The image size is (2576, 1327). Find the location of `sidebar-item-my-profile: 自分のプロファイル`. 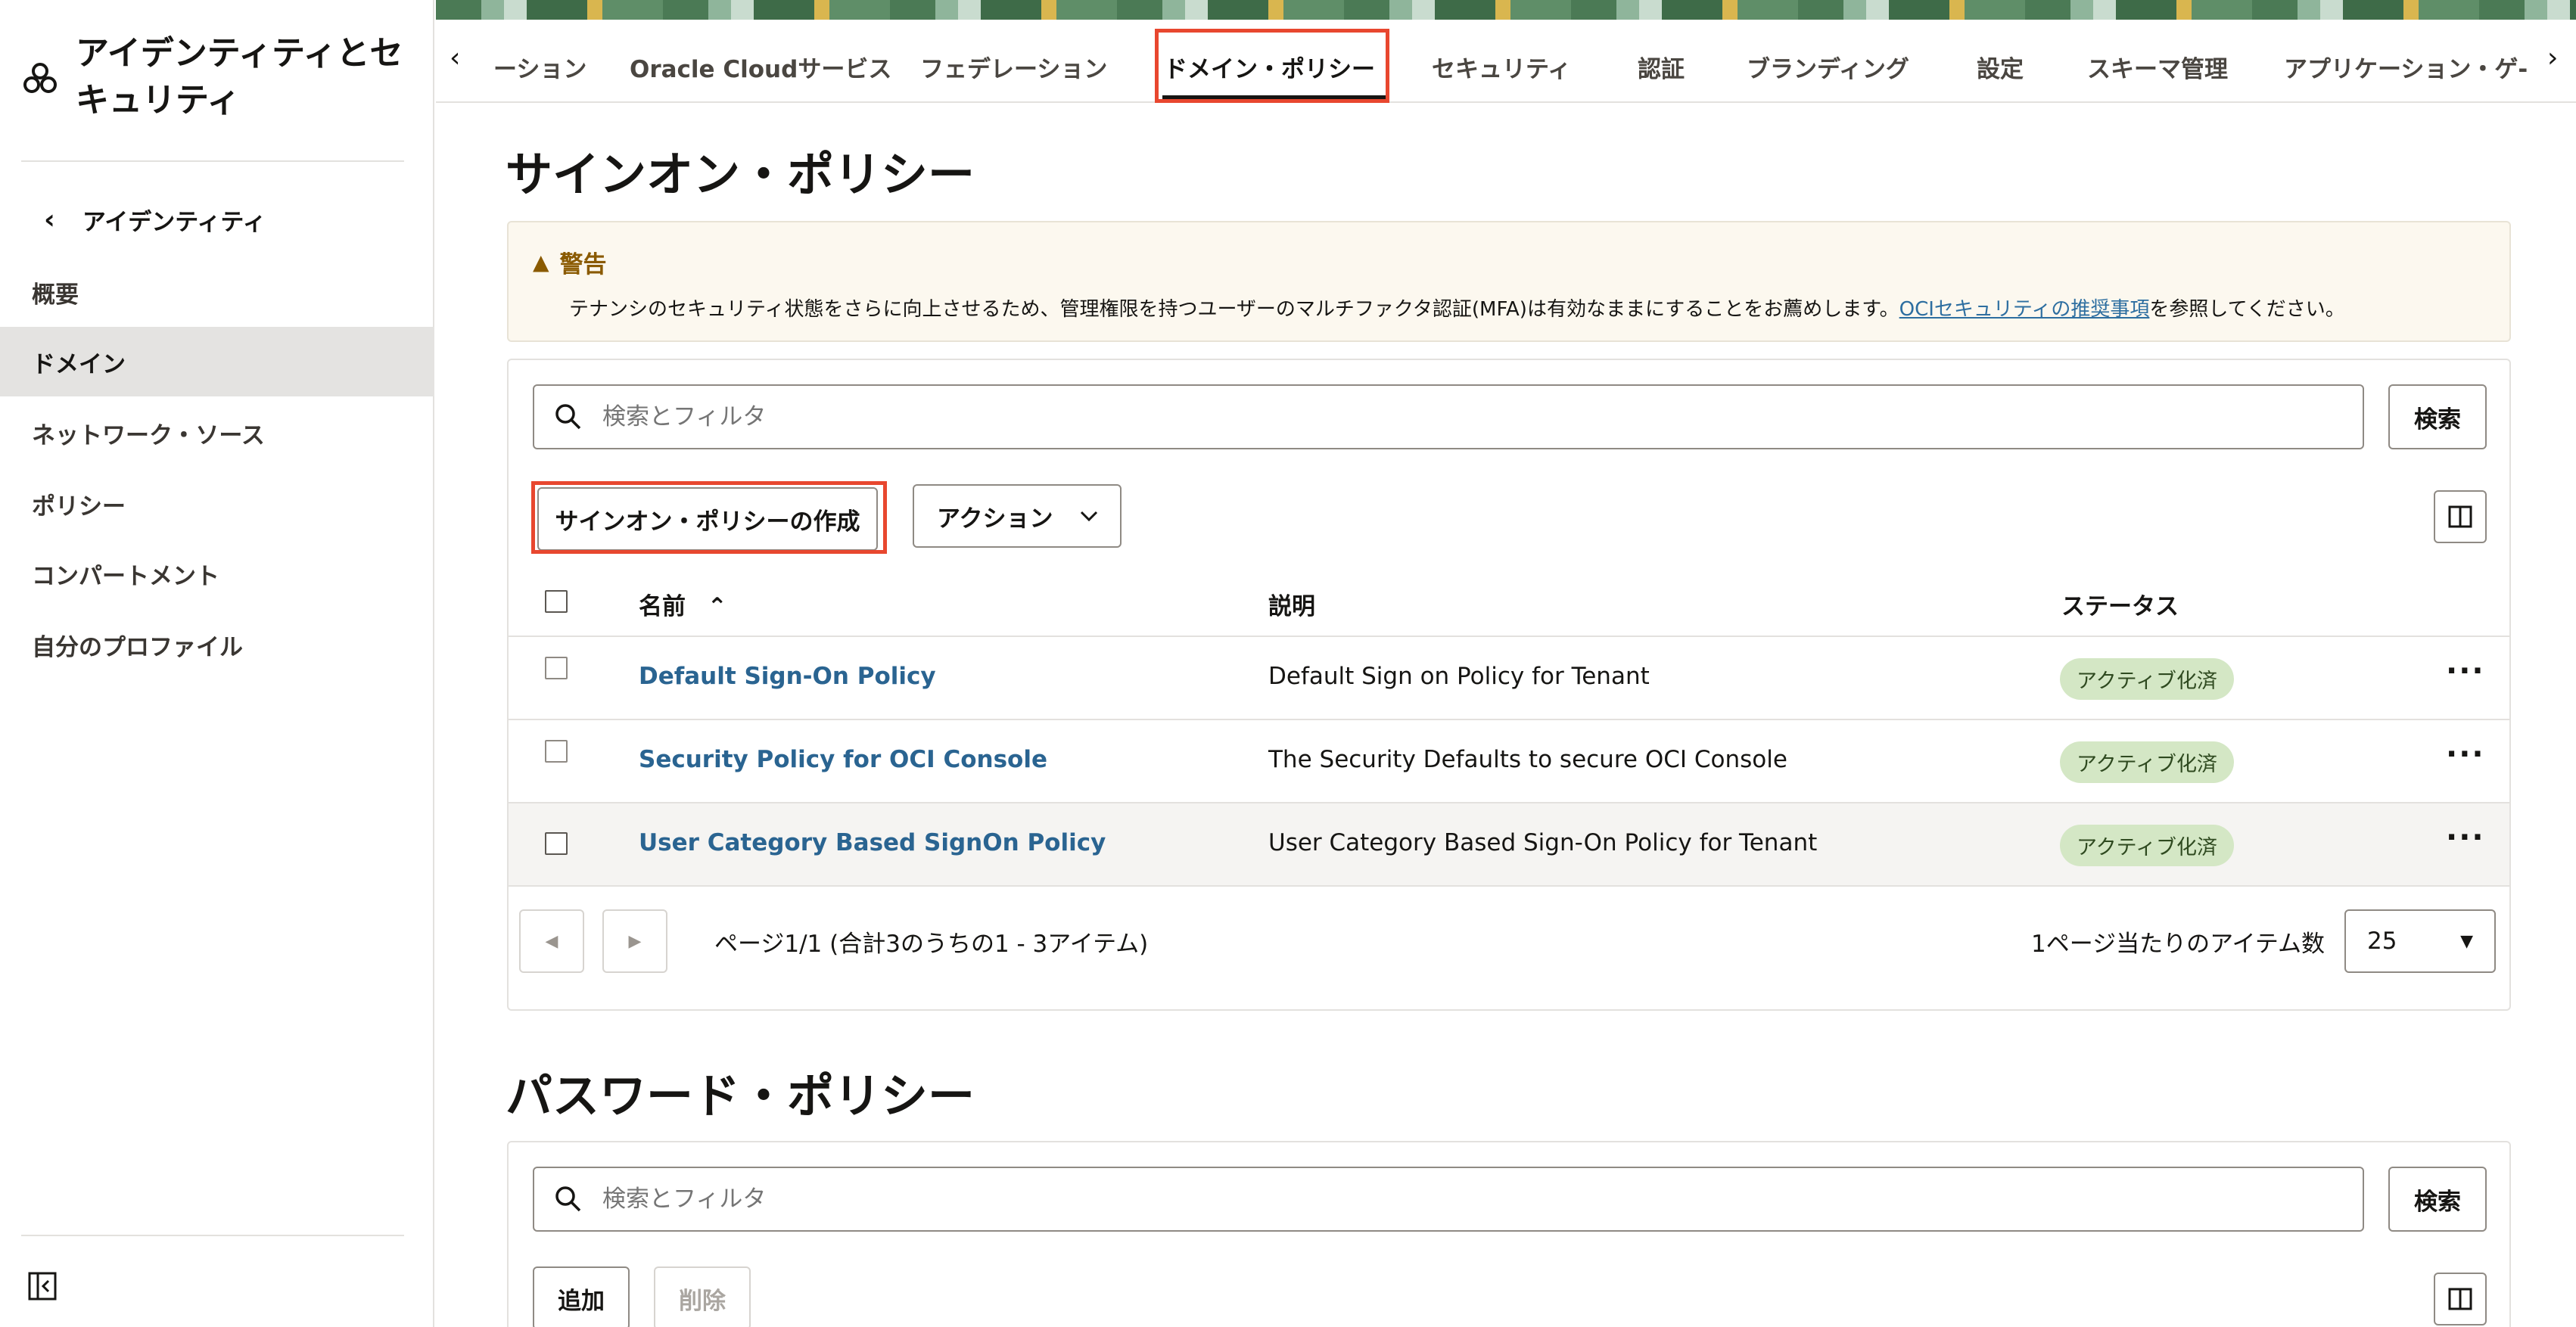

sidebar-item-my-profile: 自分のプロファイル is located at coordinates (217, 644).